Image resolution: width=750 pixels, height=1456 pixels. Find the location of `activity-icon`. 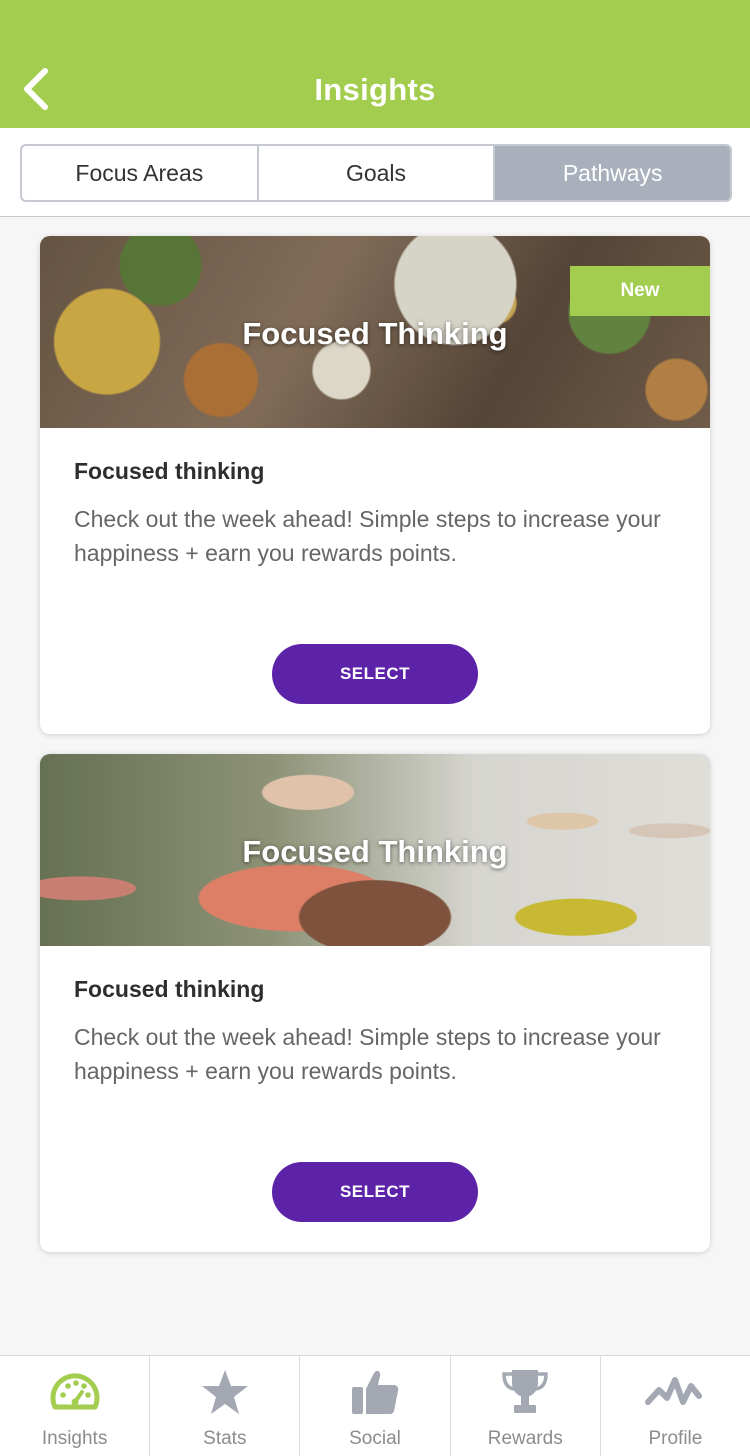

activity-icon is located at coordinates (674, 1391).